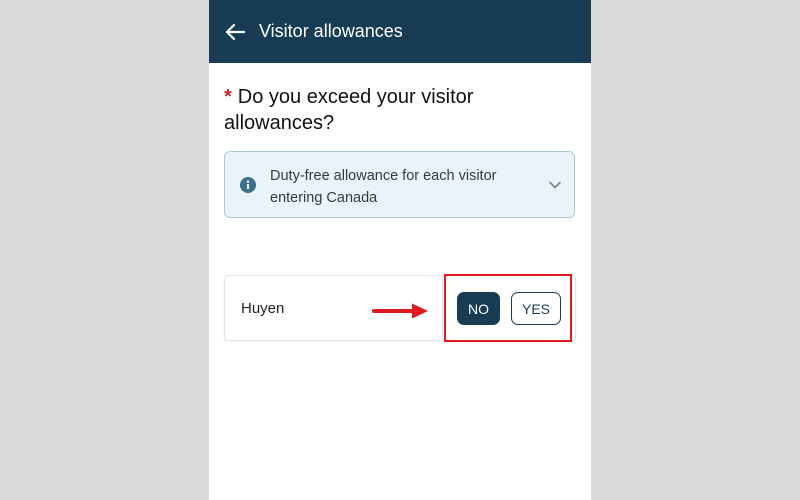 This screenshot has height=500, width=800. I want to click on question-heading: * Do you exceed your visitor allowances?, so click(394, 110).